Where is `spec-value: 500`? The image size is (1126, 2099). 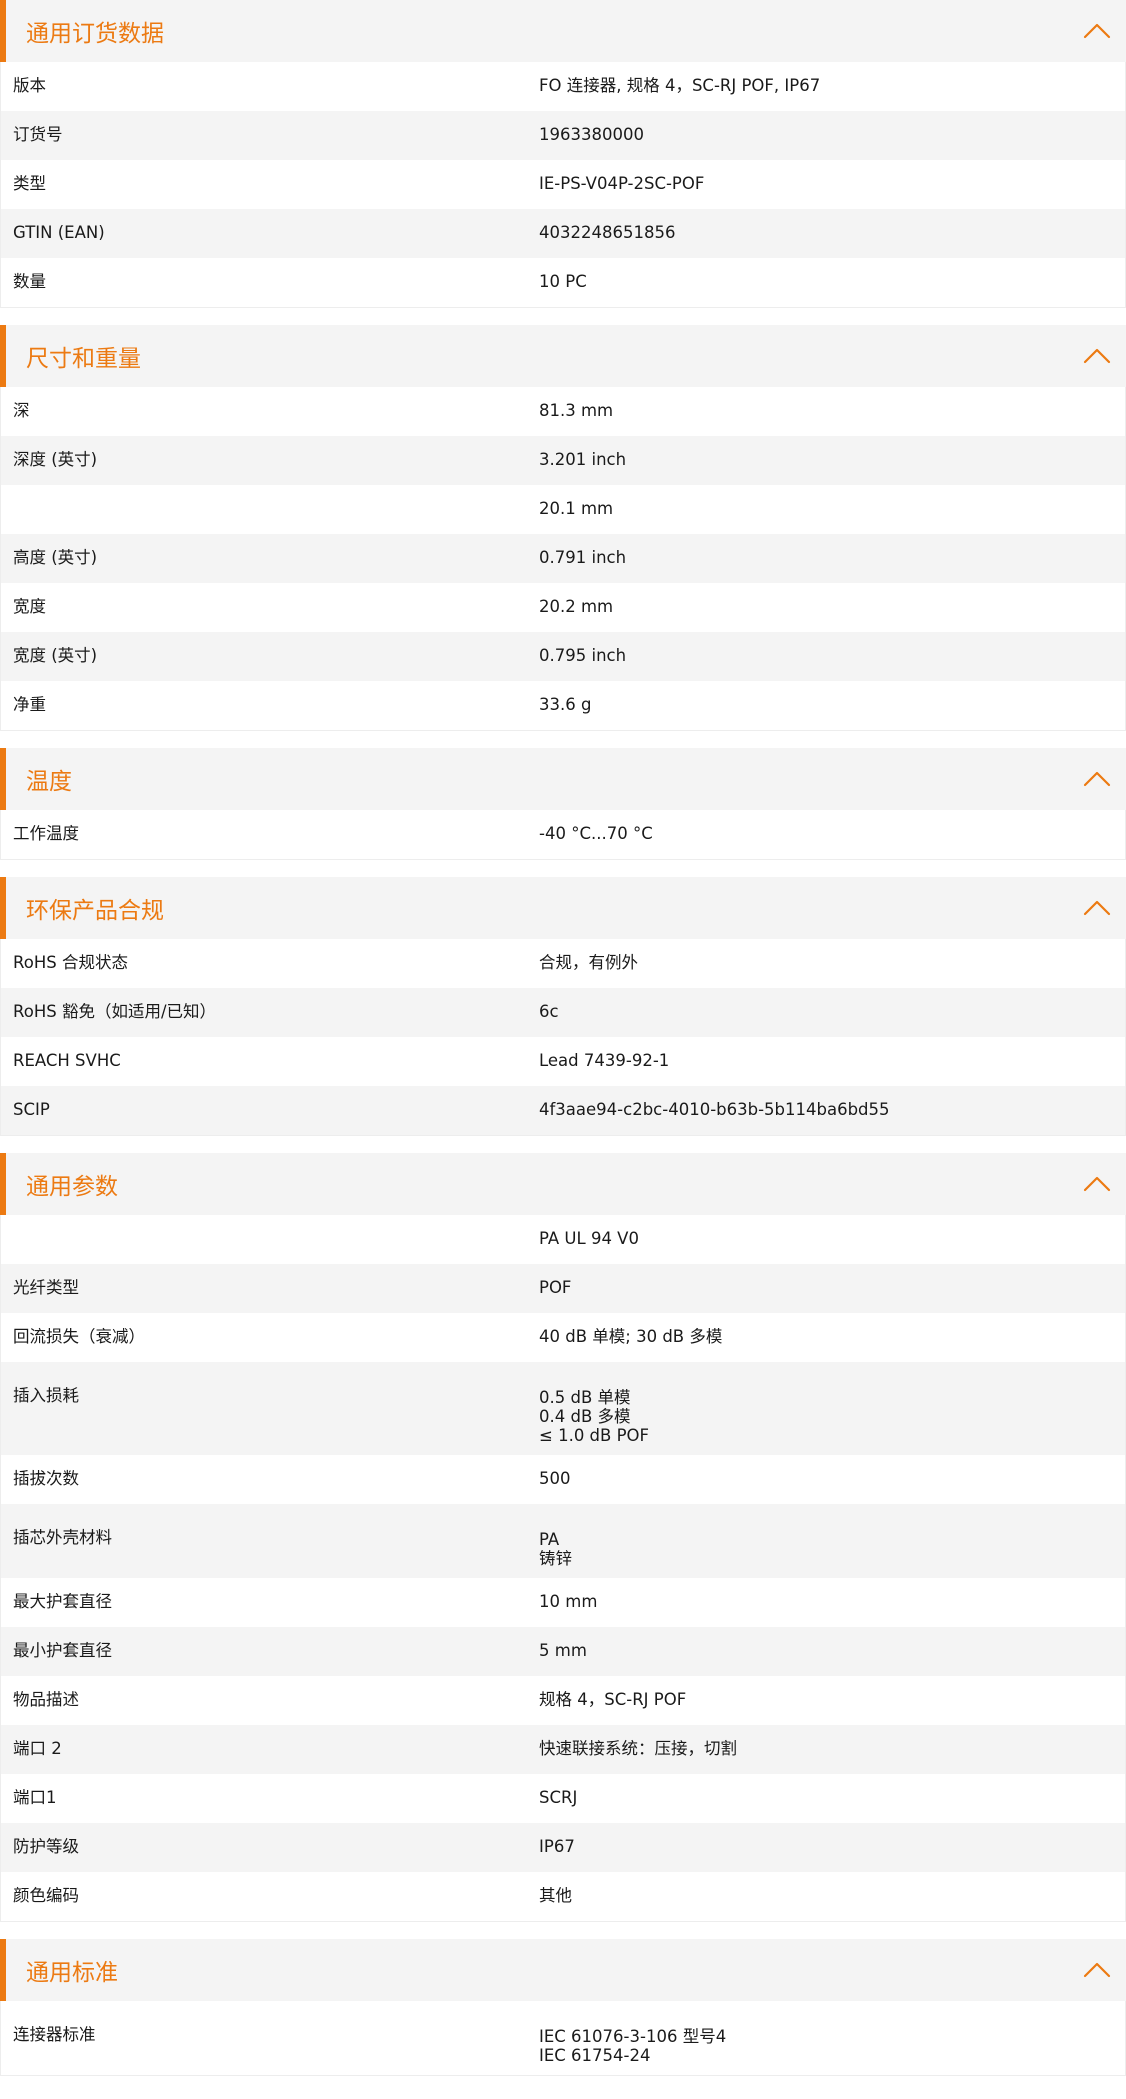
spec-value: 500 is located at coordinates (555, 1478).